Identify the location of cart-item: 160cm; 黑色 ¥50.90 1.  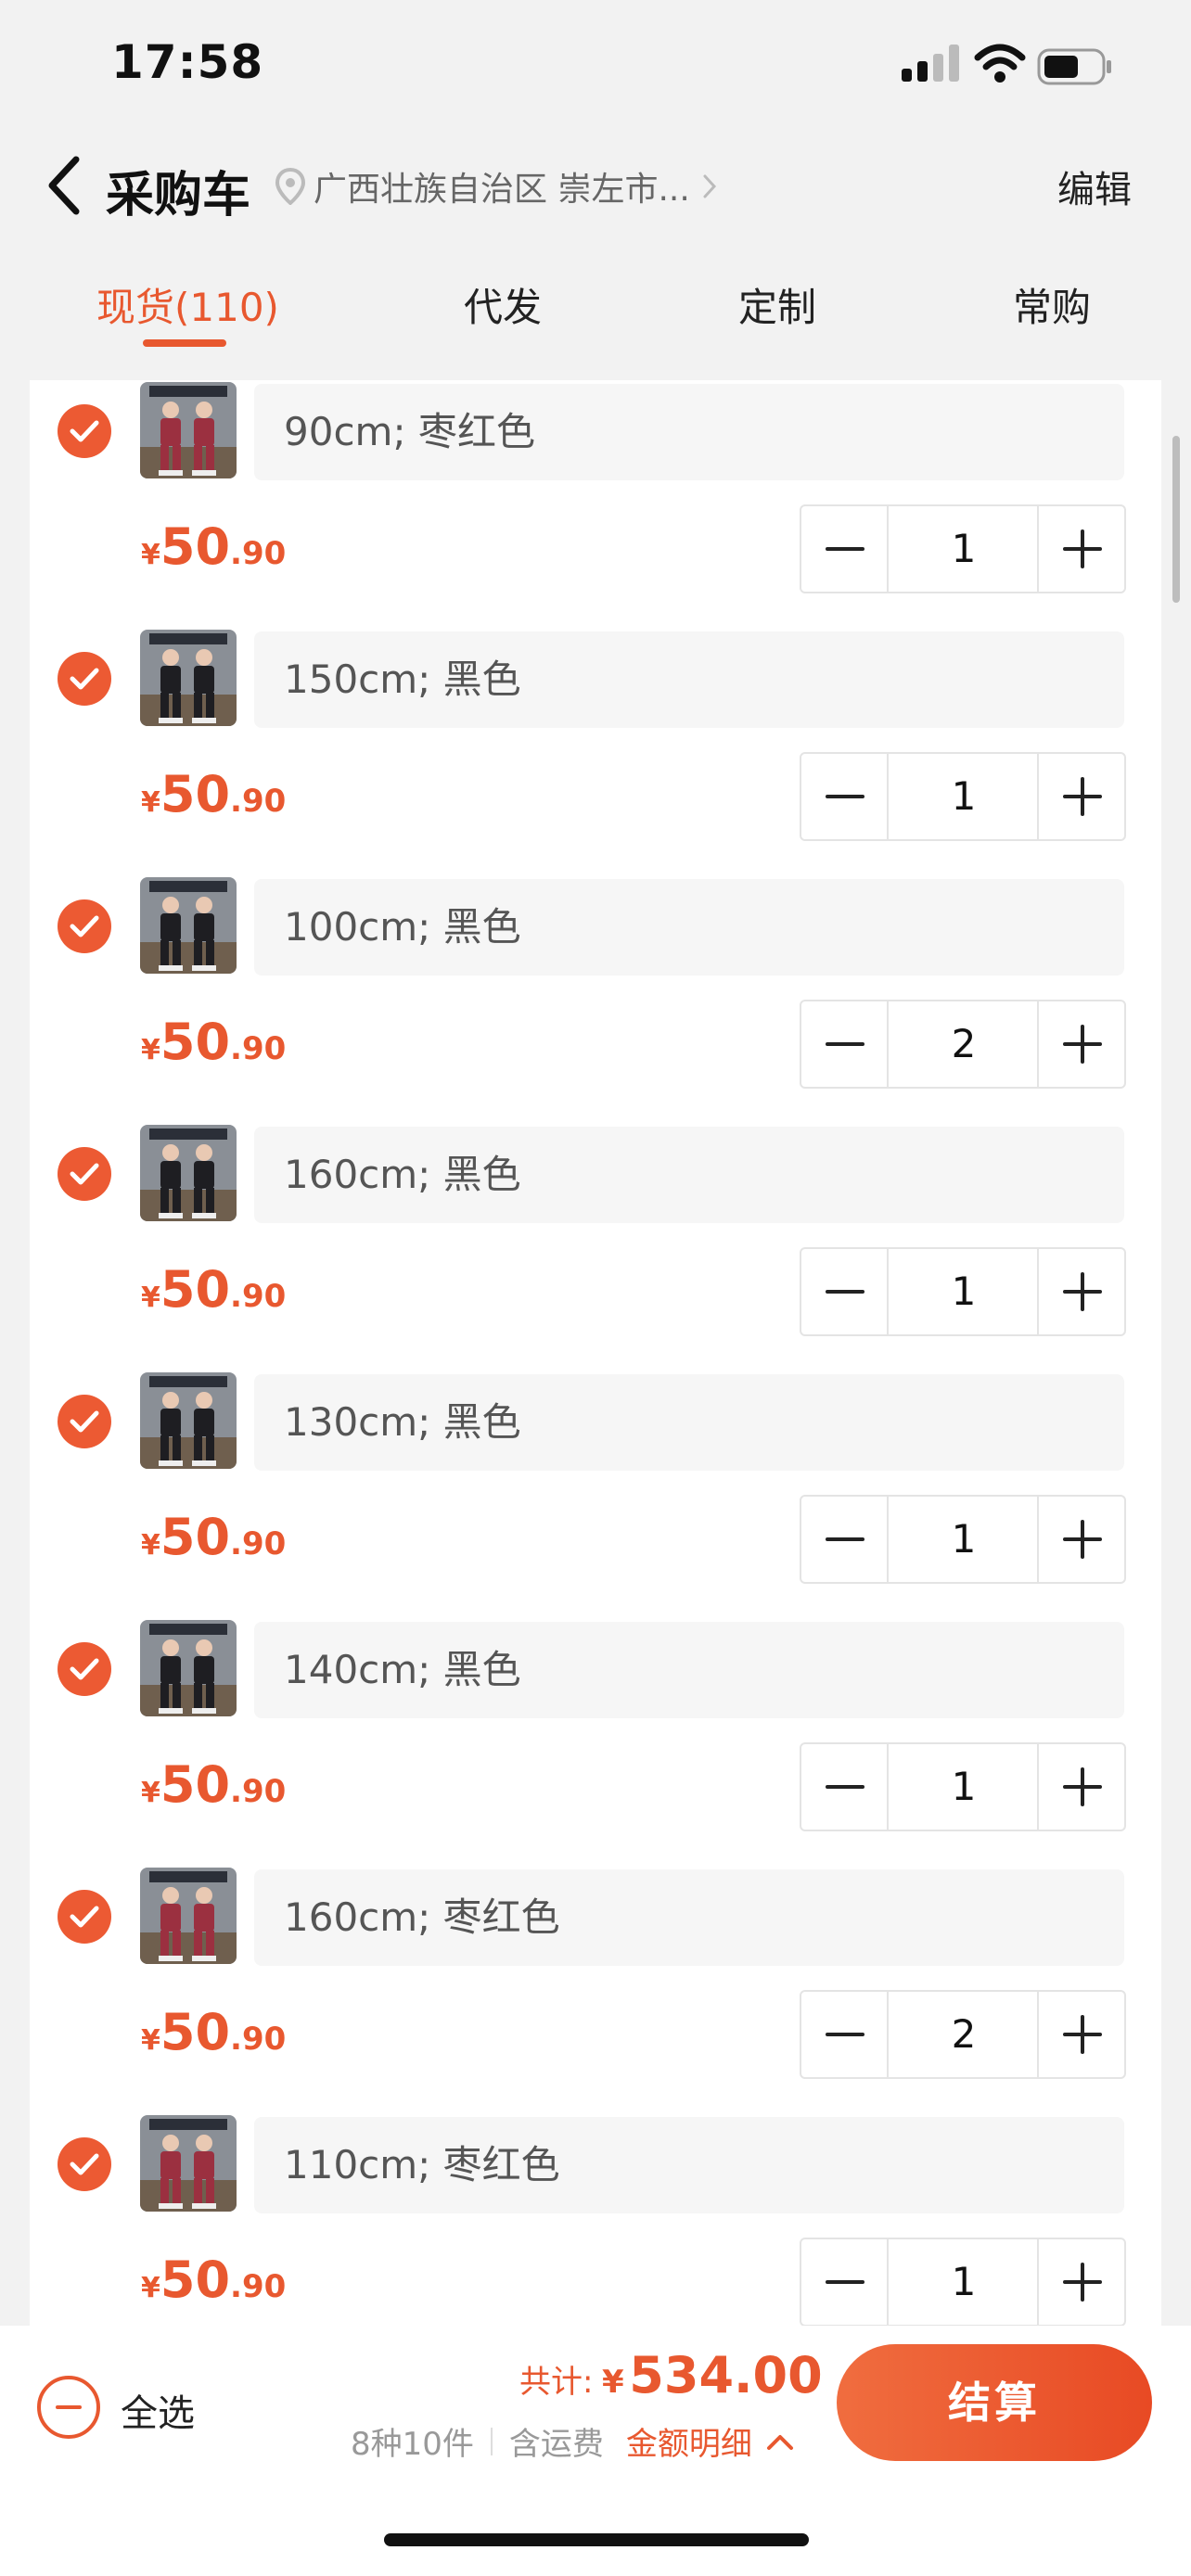
(595, 1247).